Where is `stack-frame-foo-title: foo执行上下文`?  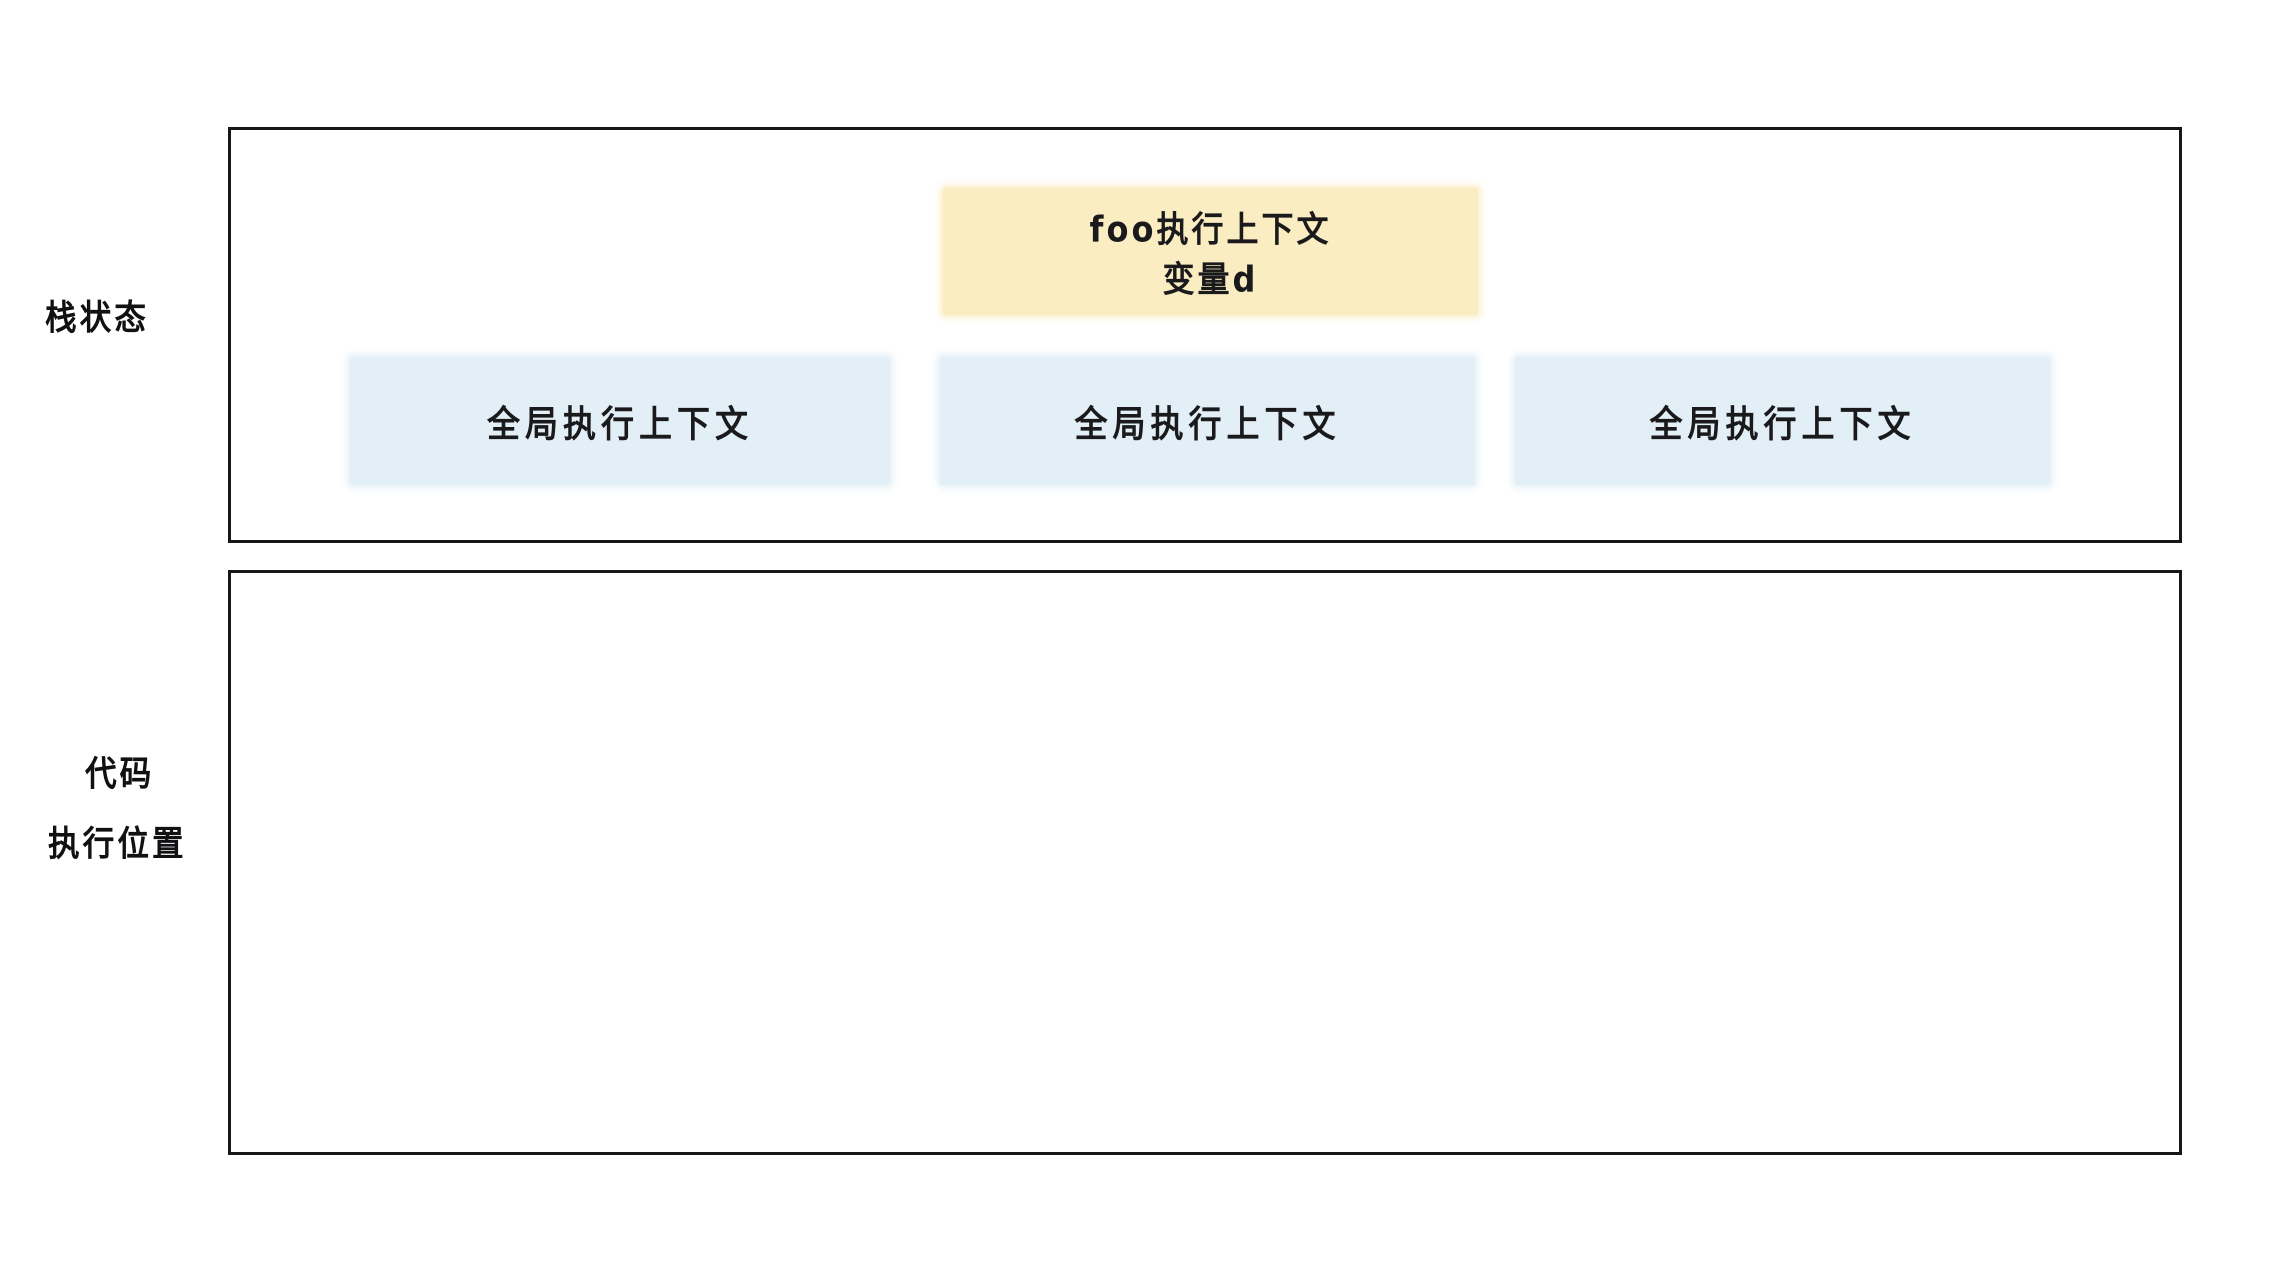 stack-frame-foo-title: foo执行上下文 is located at coordinates (1210, 228).